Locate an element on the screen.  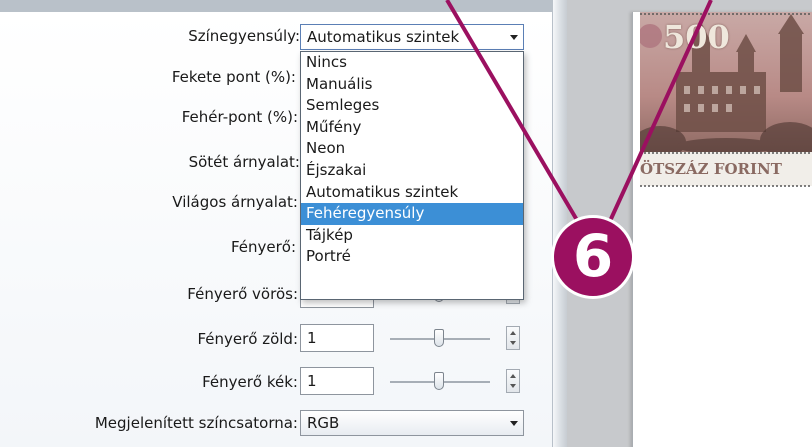
dark-shade-label: Sötét árnyalat: is located at coordinates (244, 162).